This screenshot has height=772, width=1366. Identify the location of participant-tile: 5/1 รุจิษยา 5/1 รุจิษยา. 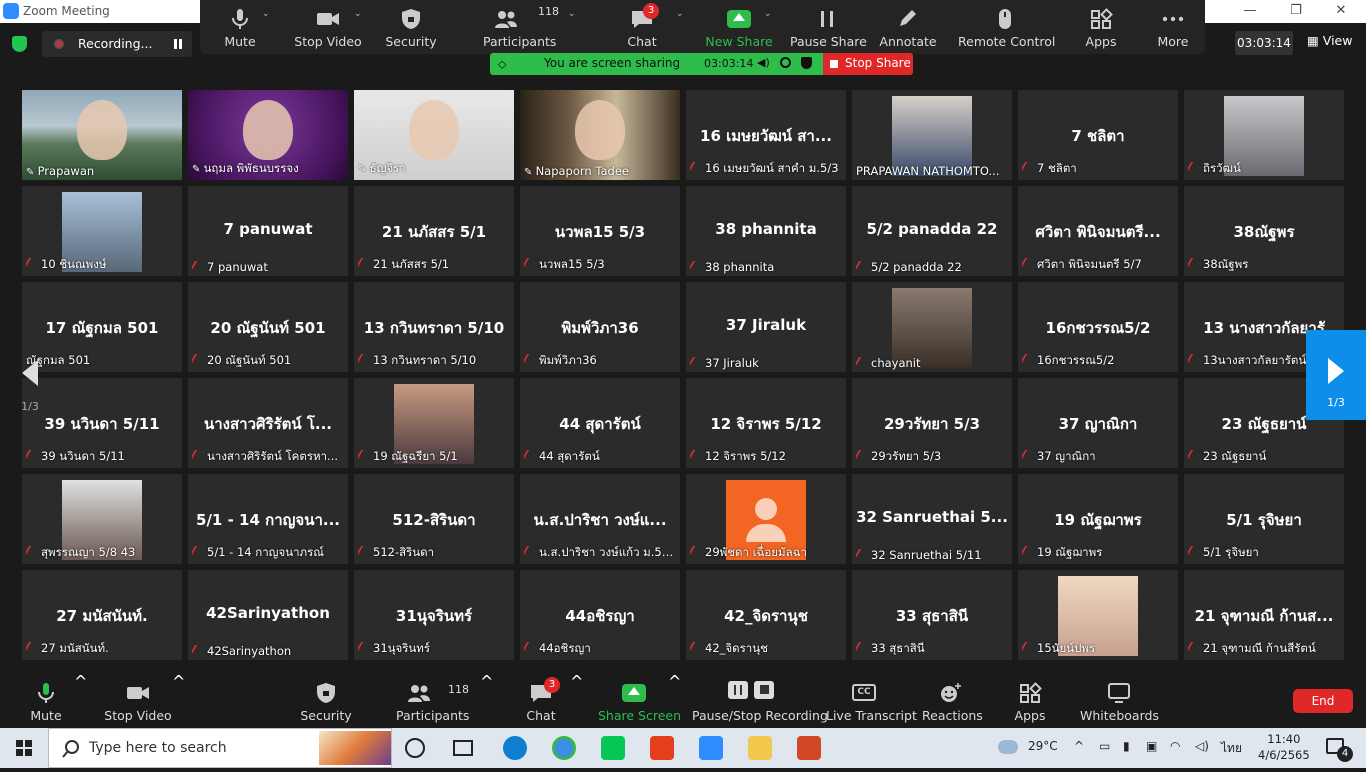
(1264, 519).